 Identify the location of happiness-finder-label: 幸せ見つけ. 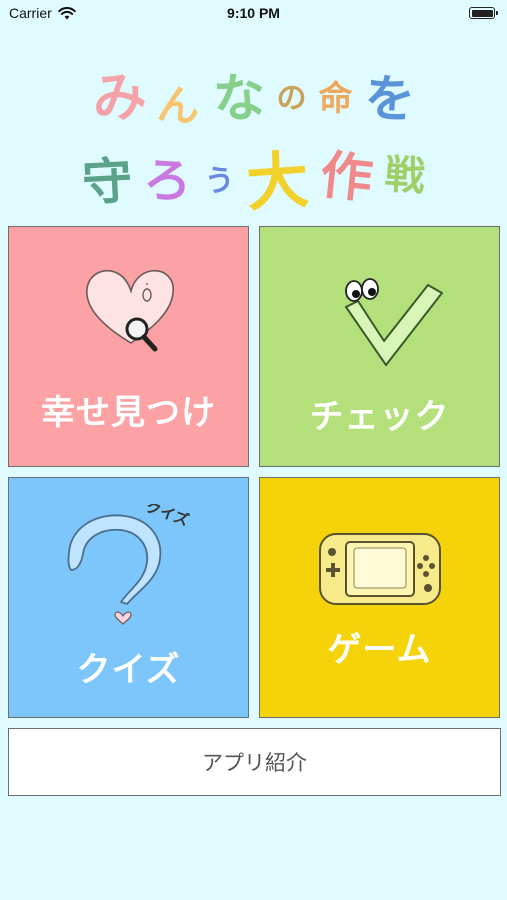
(128, 413).